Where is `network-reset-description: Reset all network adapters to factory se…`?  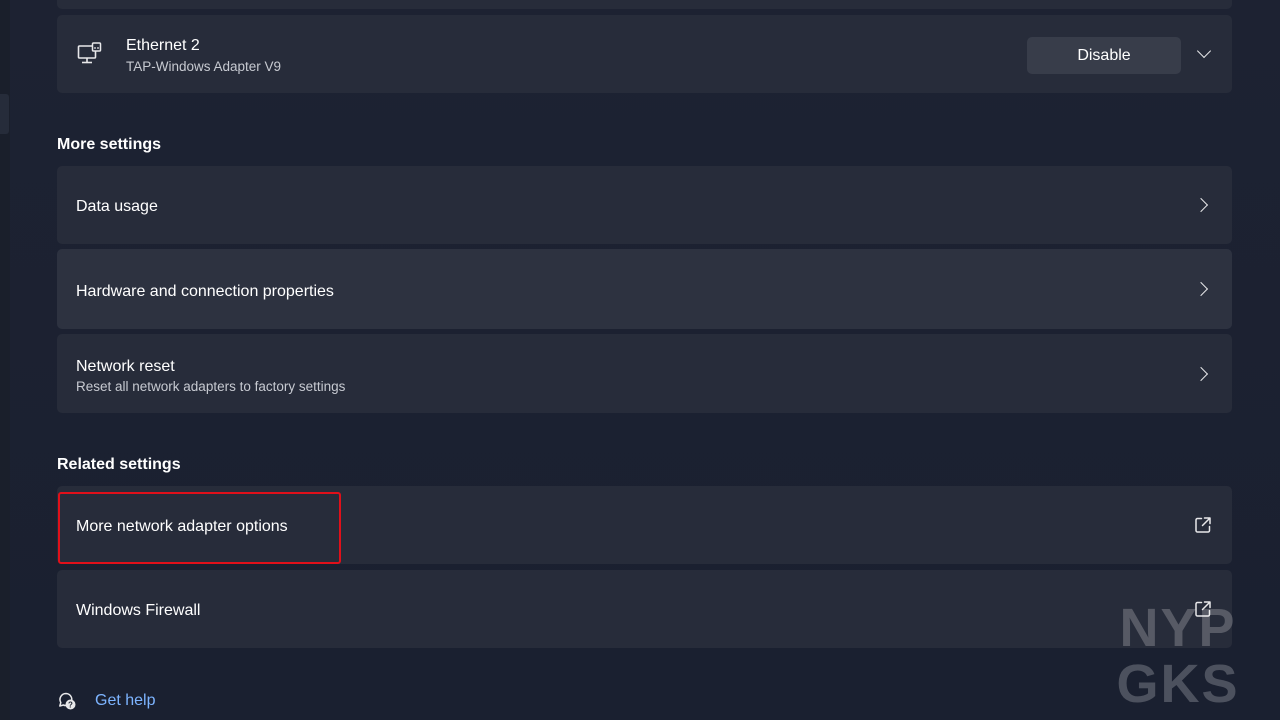 network-reset-description: Reset all network adapters to factory se… is located at coordinates (211, 386).